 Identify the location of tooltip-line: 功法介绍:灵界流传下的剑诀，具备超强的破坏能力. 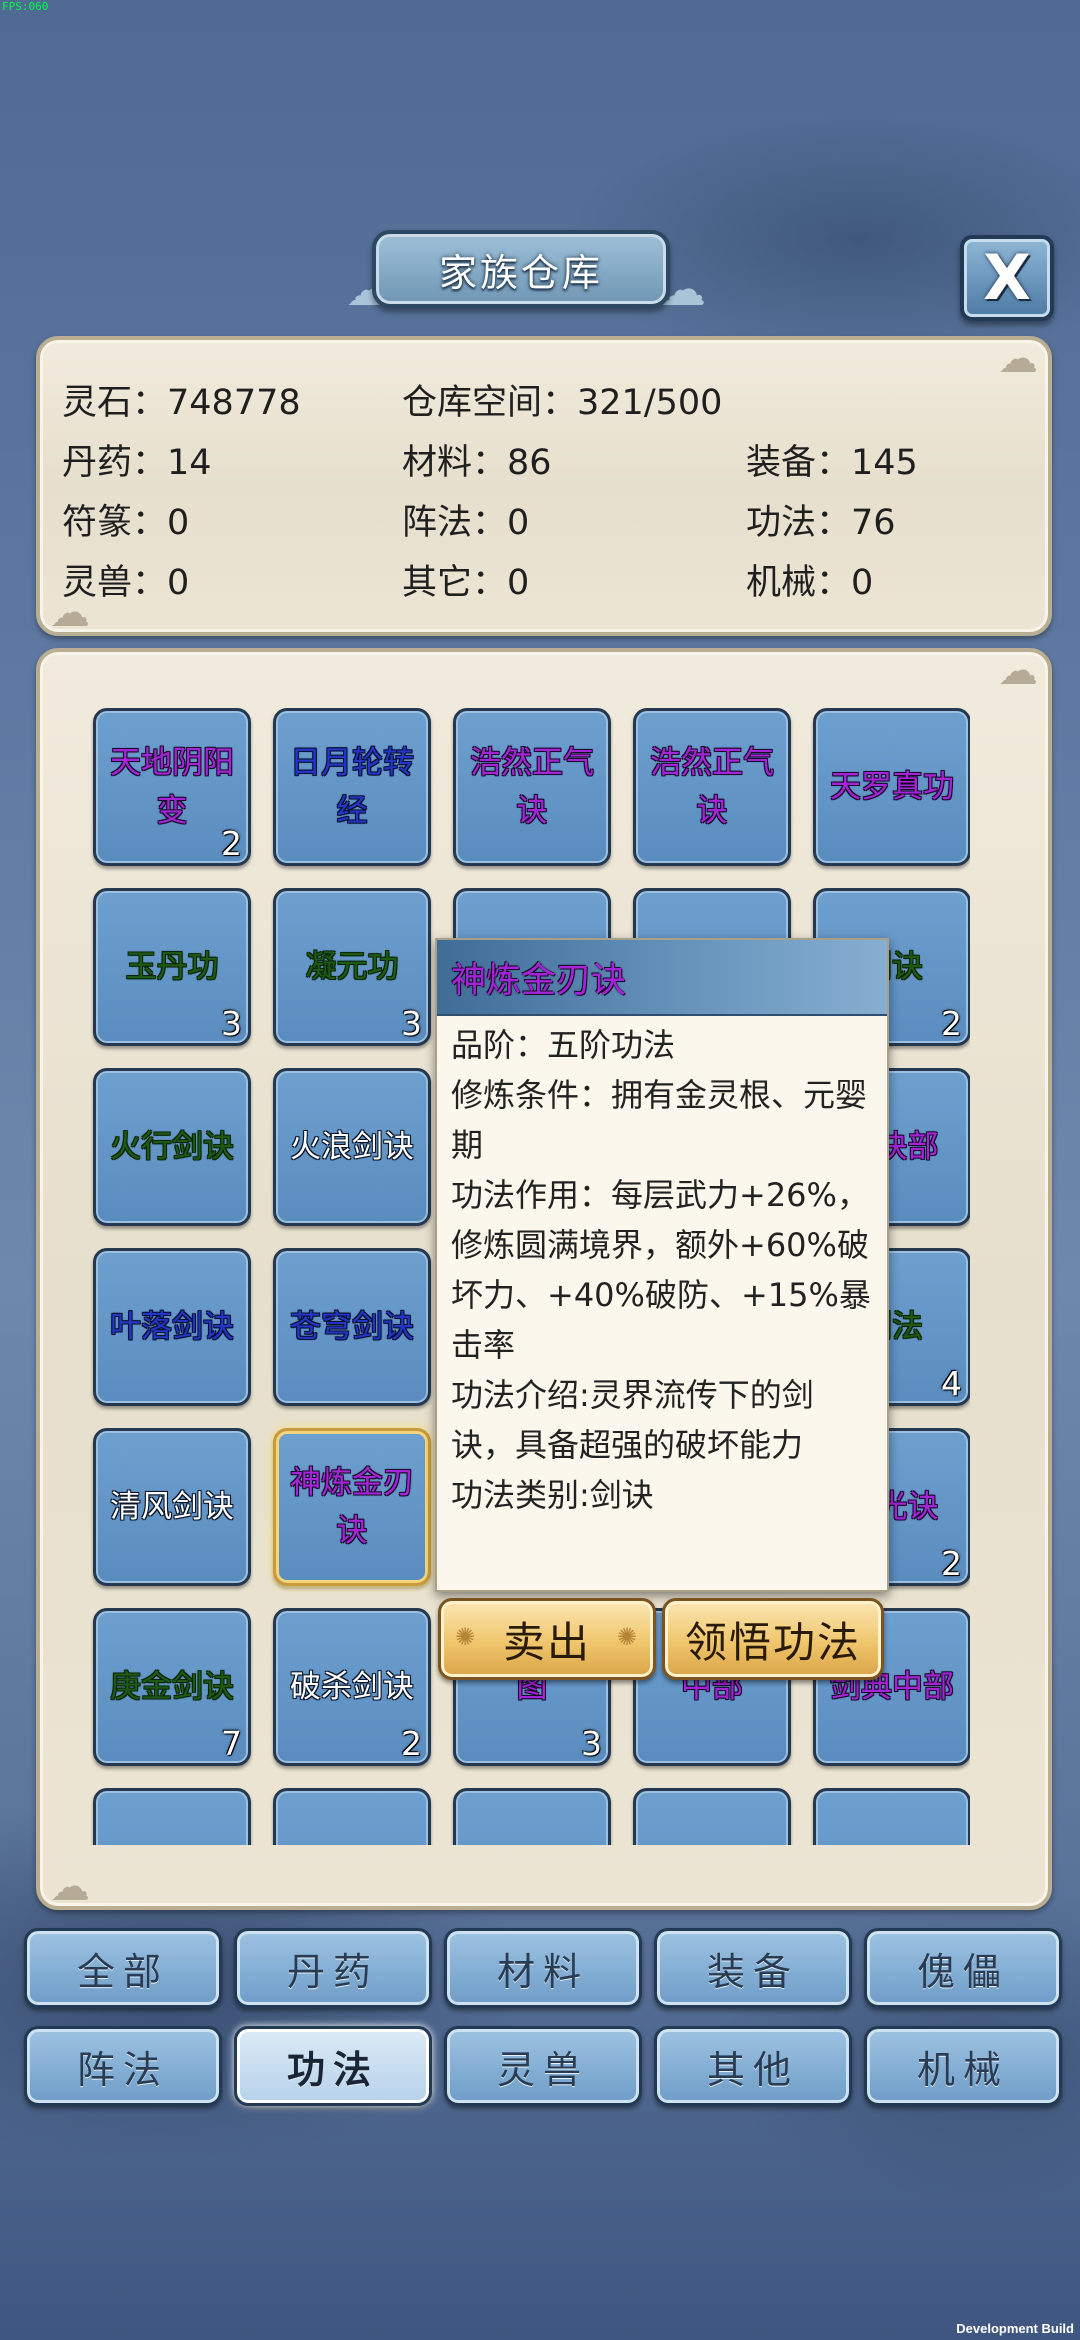
(632, 1420).